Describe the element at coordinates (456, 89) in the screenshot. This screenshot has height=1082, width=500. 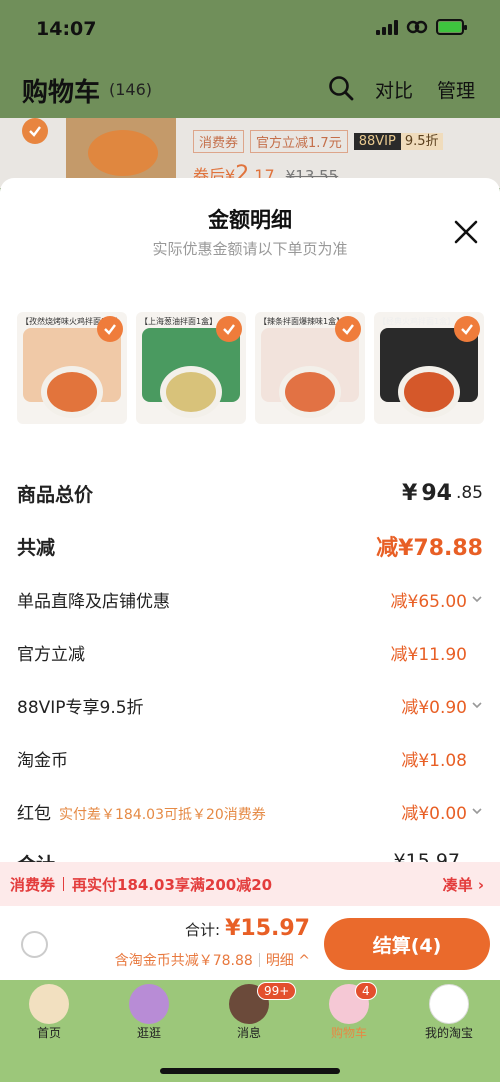
I see `manage-button: 管理` at that location.